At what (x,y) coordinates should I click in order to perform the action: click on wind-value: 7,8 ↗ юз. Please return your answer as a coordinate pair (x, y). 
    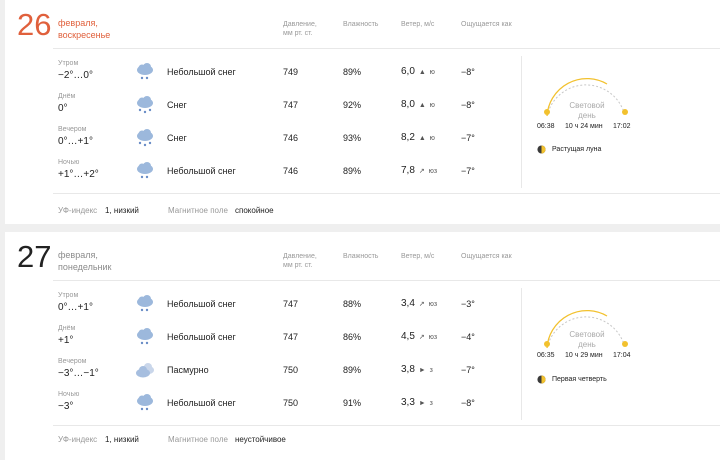
    Looking at the image, I should click on (419, 170).